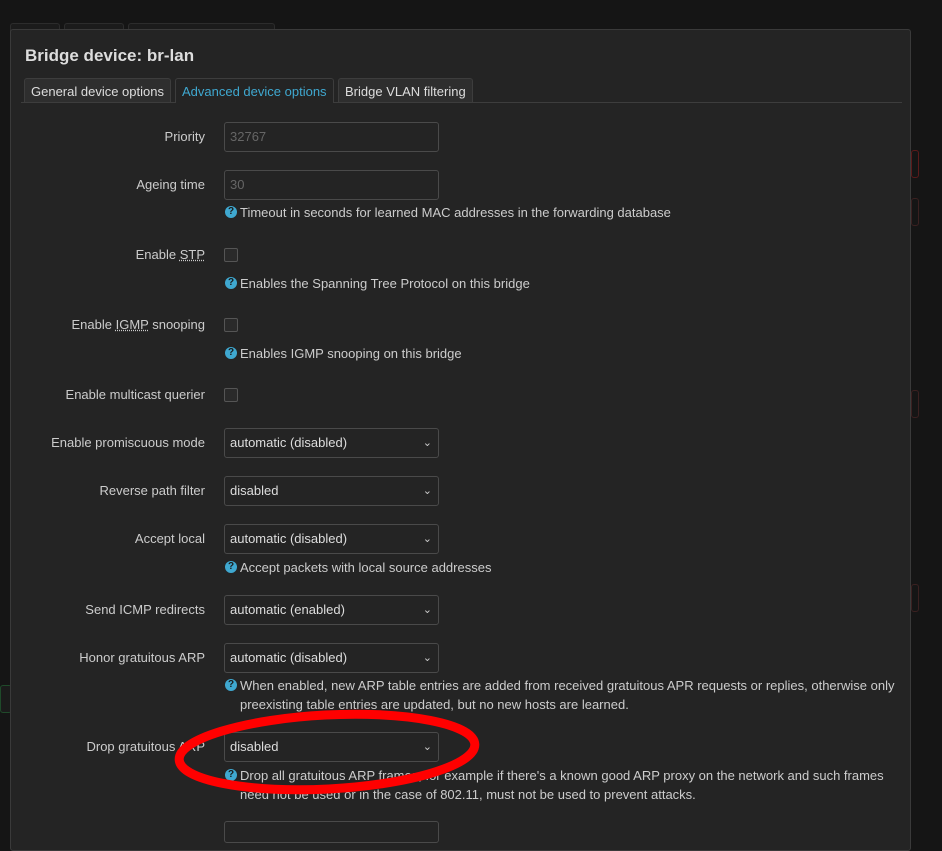  I want to click on droparp-select: disabled ⌄, so click(331, 747).